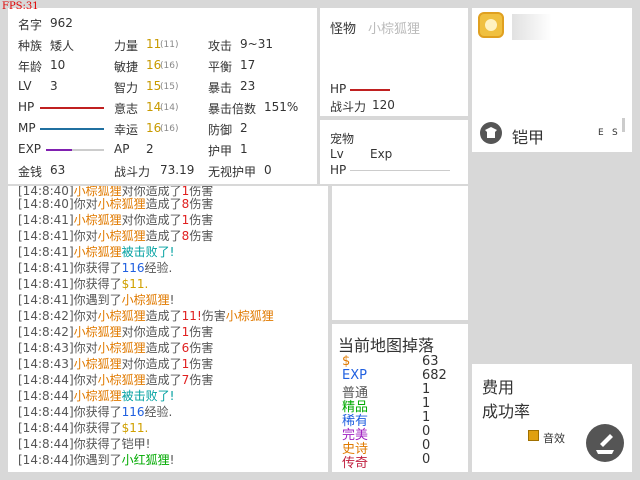 Image resolution: width=640 pixels, height=480 pixels. I want to click on drops-title: 当前地图掉落, so click(386, 345).